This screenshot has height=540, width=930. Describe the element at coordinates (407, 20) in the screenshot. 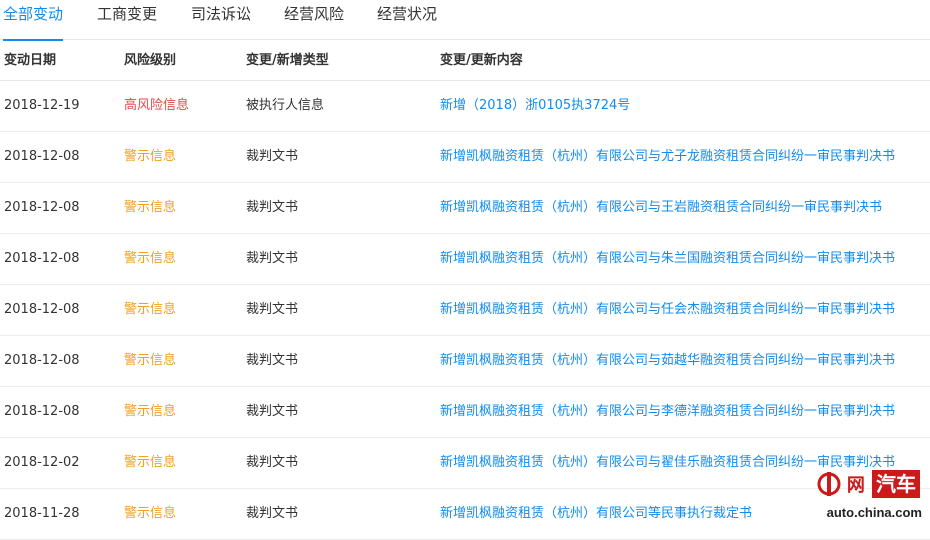

I see `tab-operating-status: 经营状况` at that location.